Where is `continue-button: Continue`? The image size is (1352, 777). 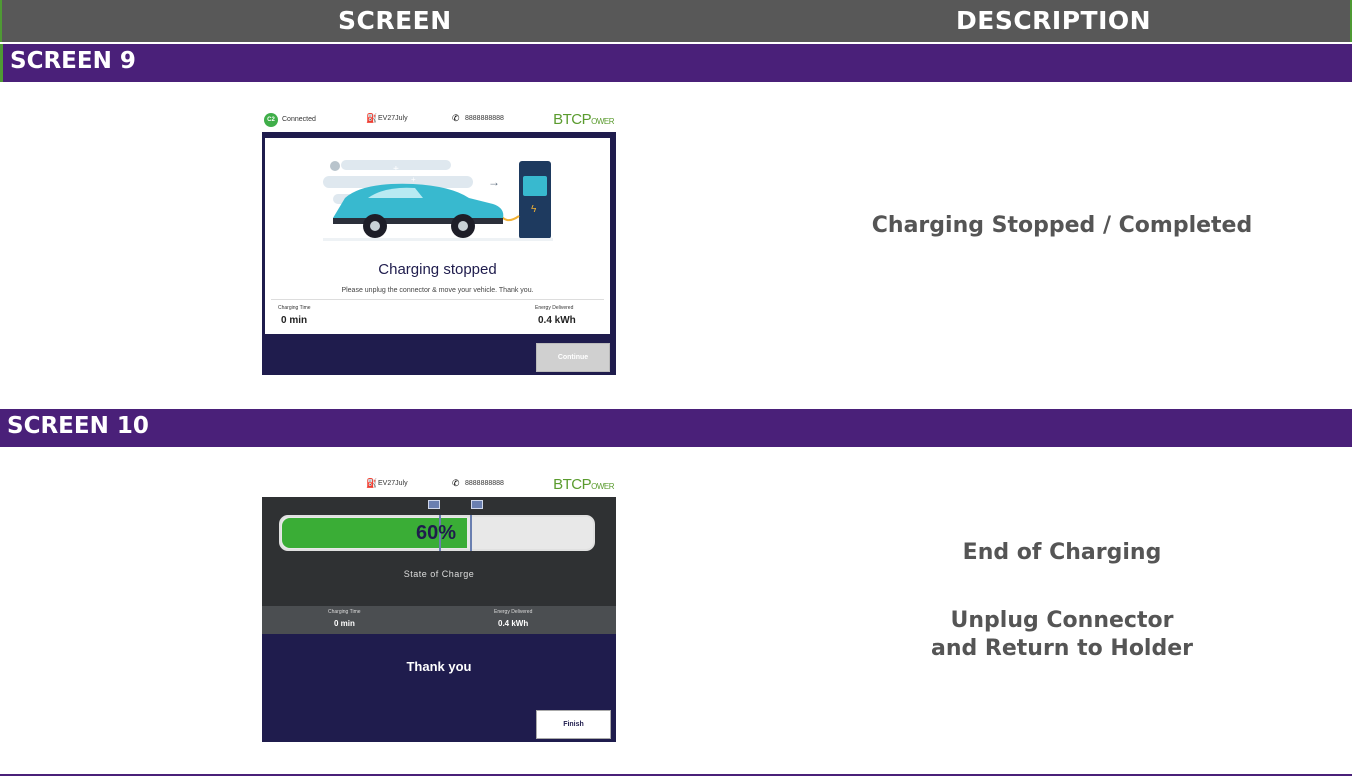 continue-button: Continue is located at coordinates (573, 357).